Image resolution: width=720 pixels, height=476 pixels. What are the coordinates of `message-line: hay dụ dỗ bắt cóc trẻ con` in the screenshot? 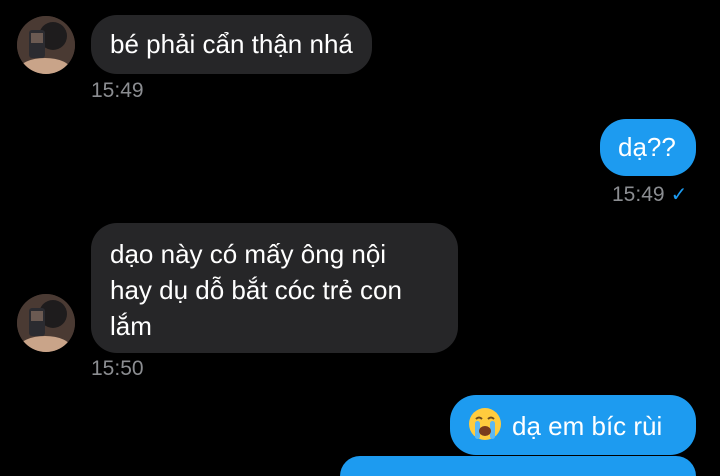 It's located at (256, 290).